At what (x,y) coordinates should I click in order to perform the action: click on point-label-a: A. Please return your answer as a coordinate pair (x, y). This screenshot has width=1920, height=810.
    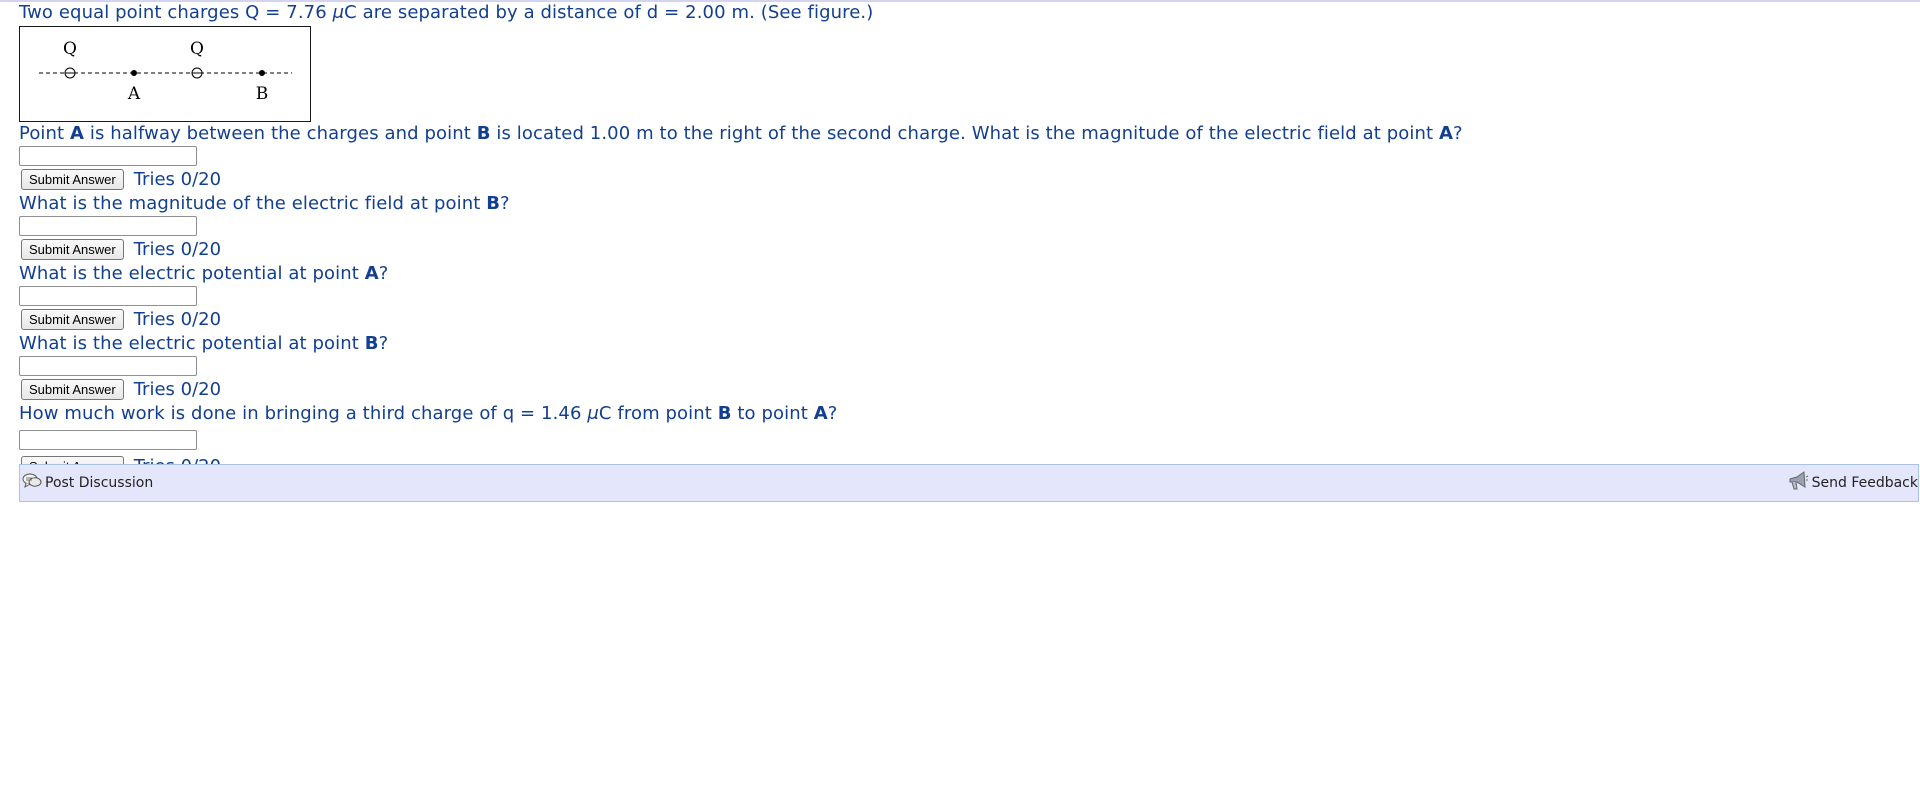
    Looking at the image, I should click on (134, 94).